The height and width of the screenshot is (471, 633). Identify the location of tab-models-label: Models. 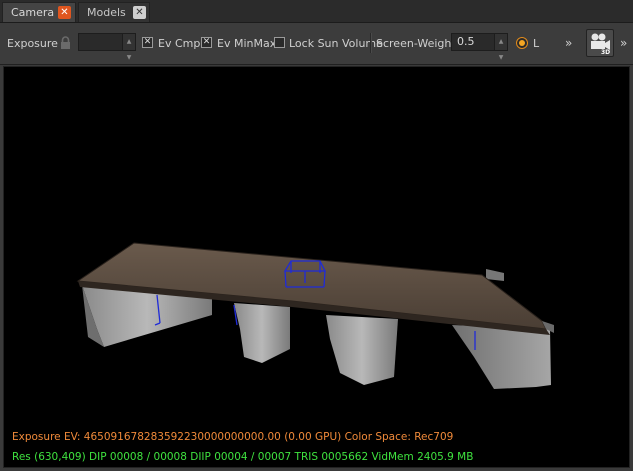
(106, 12).